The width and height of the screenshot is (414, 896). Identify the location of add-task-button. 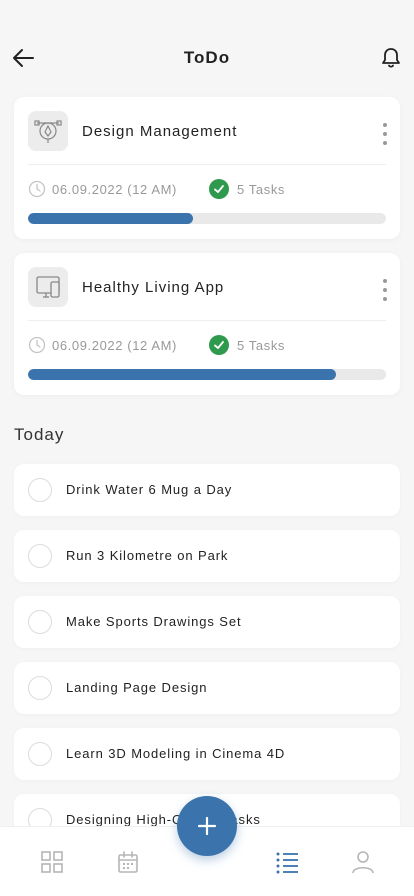
(207, 826).